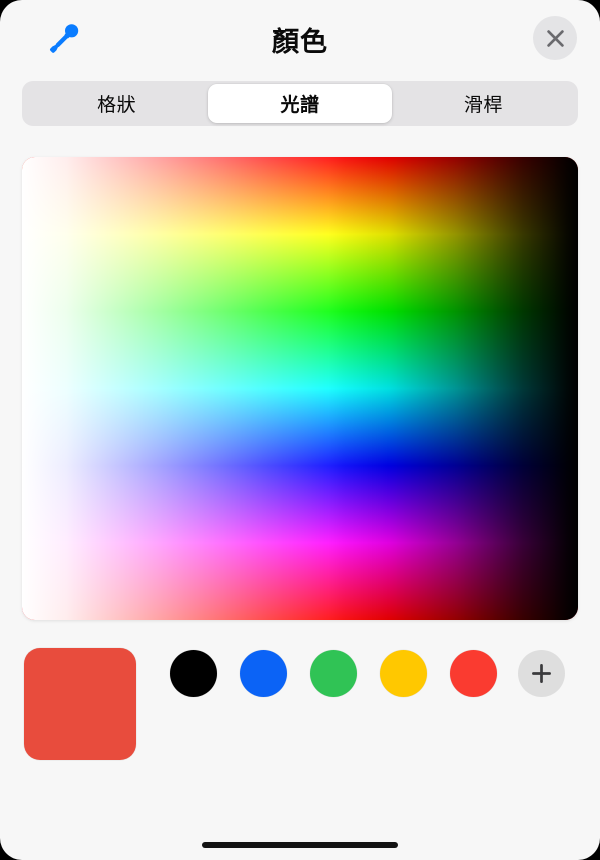 The height and width of the screenshot is (860, 600). What do you see at coordinates (263, 673) in the screenshot?
I see `swatch-blue` at bounding box center [263, 673].